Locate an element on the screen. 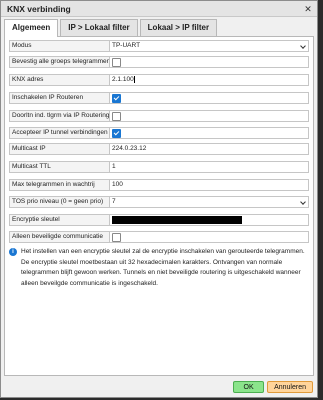 The height and width of the screenshot is (400, 323). ip-routeren-cell is located at coordinates (209, 98).